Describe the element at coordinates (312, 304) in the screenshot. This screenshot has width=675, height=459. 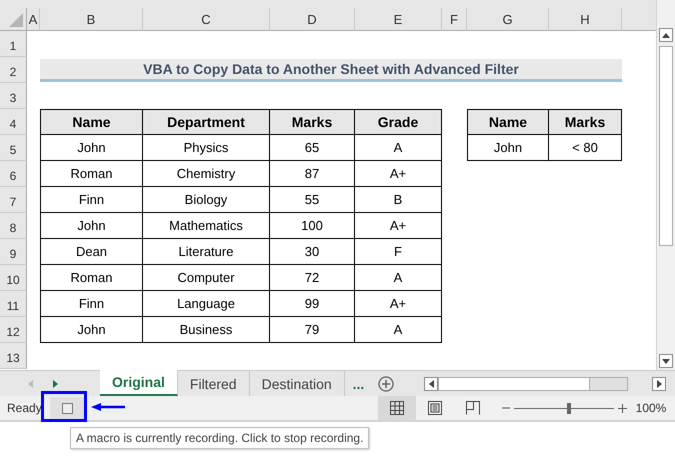
I see `table-cell: 99` at that location.